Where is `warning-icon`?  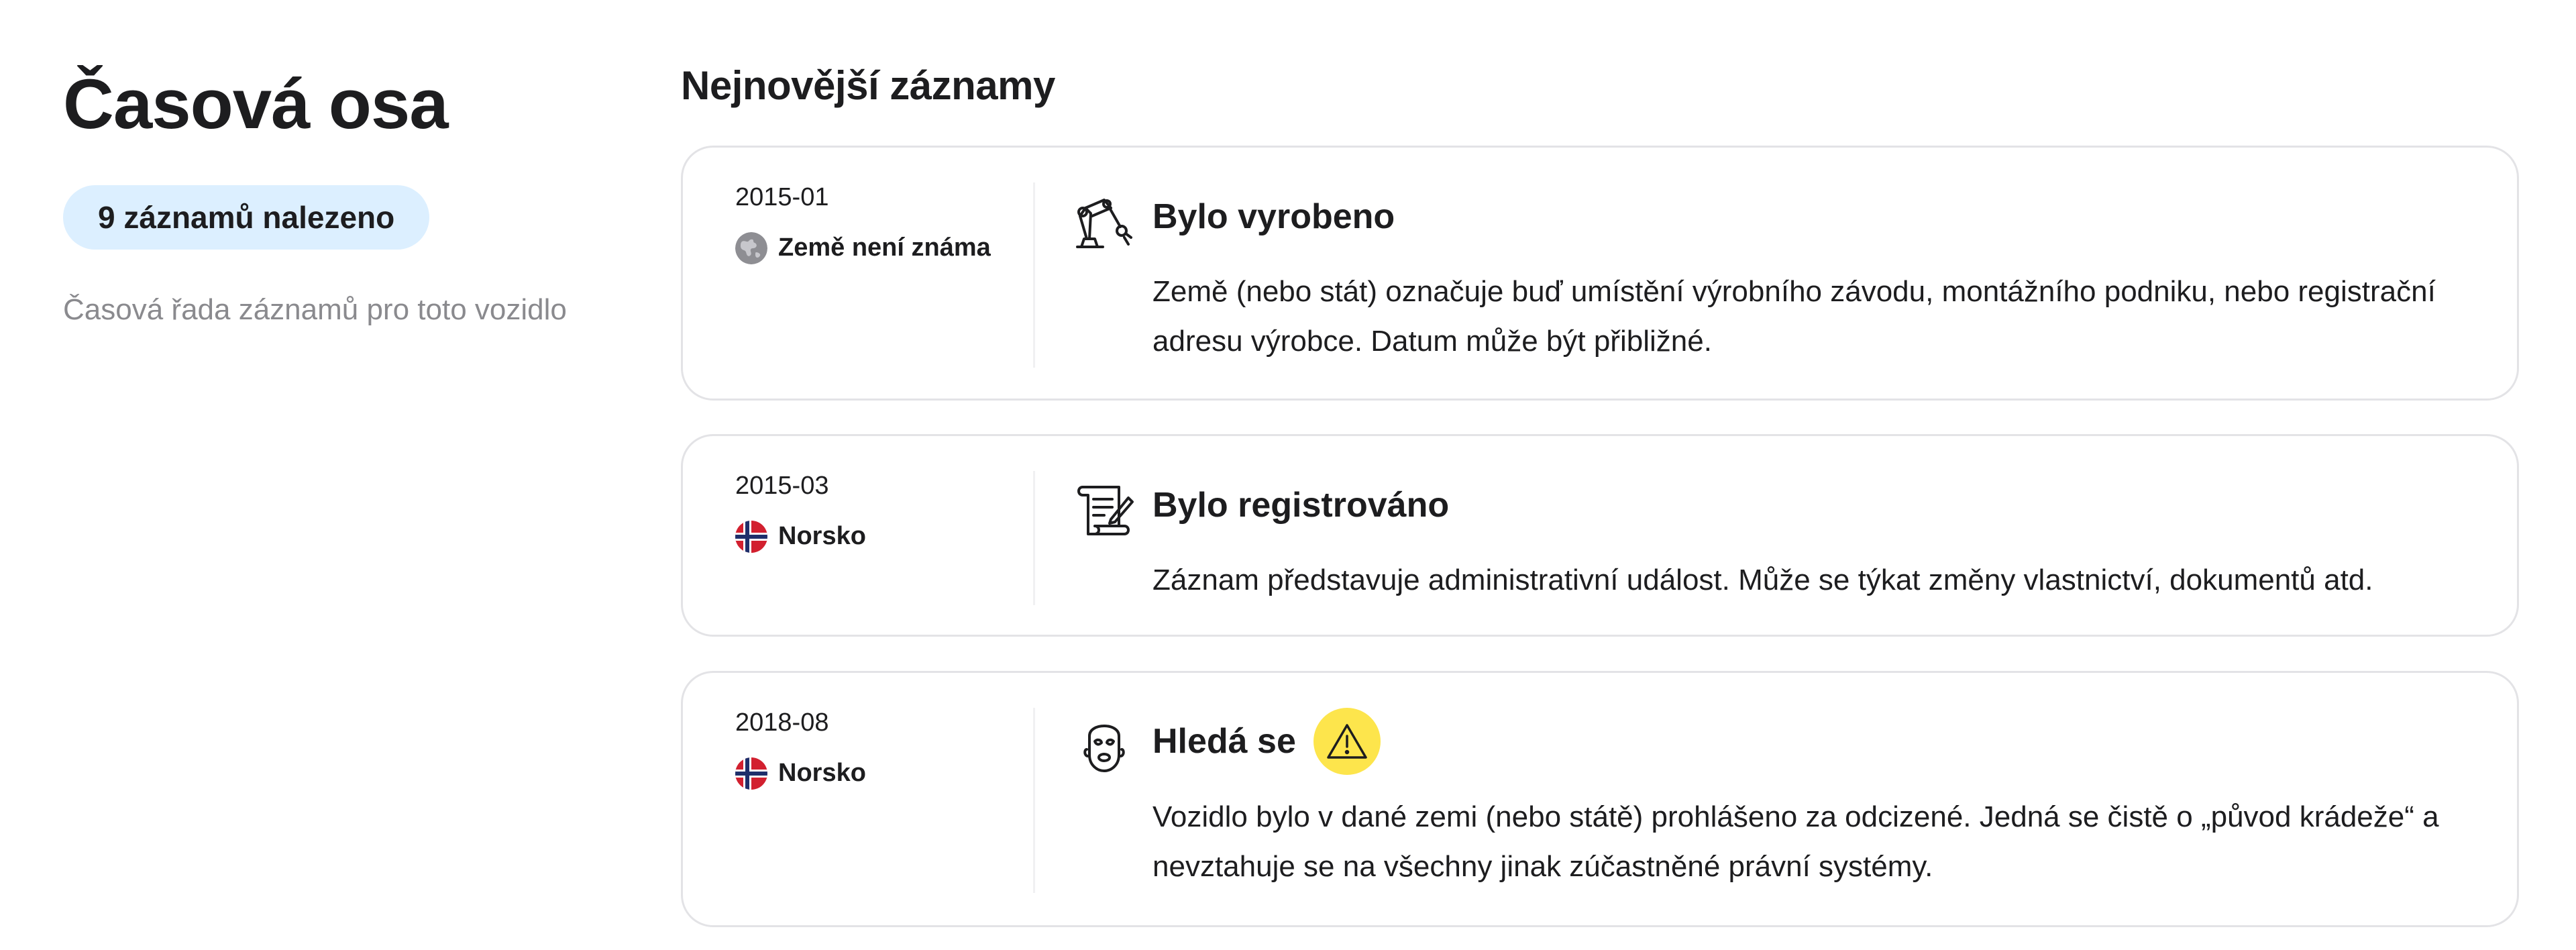
warning-icon is located at coordinates (1347, 741).